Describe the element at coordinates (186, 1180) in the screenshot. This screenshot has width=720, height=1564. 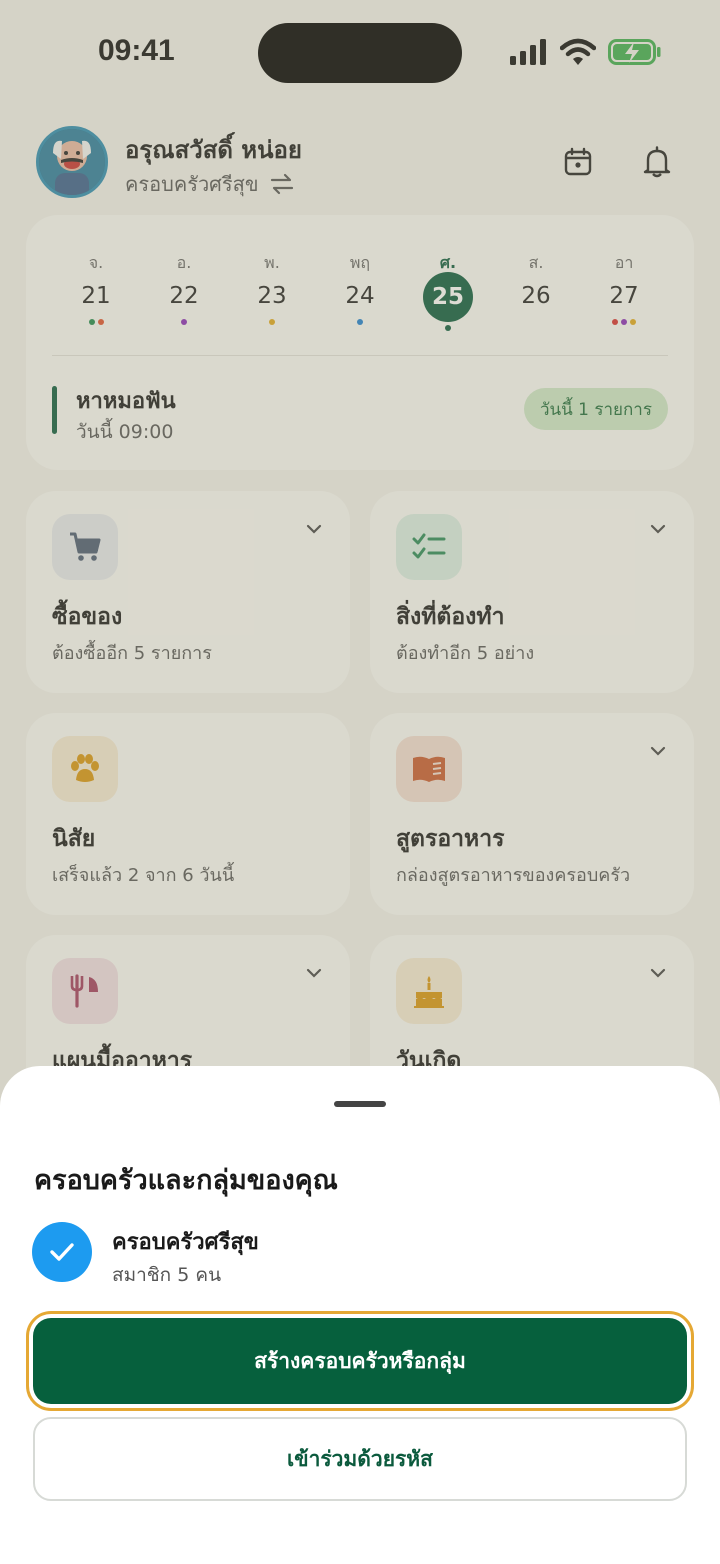
I see `sheet-title: ครอบครัวและกลุ่มของคุณ` at that location.